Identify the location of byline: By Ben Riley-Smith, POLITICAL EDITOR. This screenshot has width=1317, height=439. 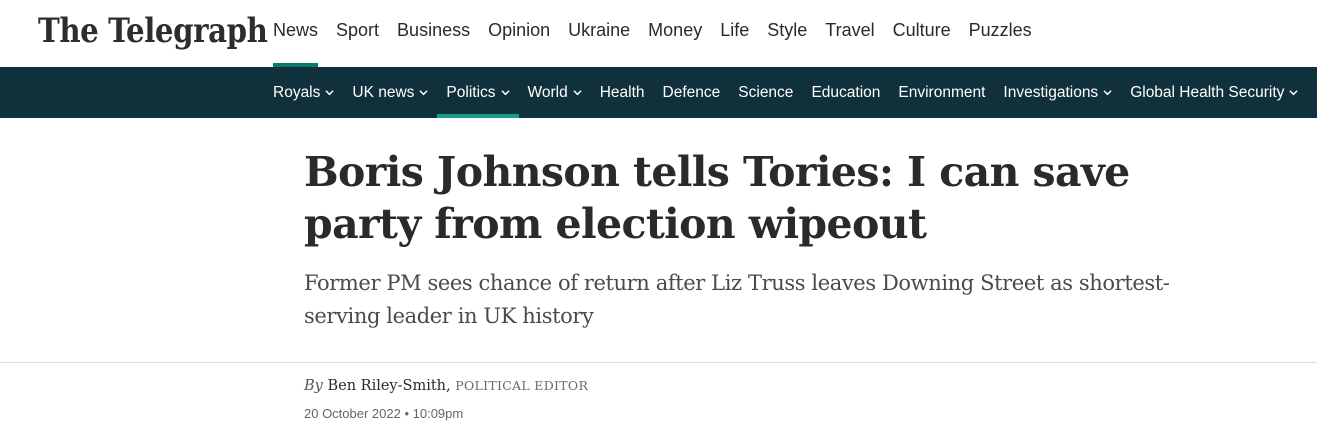
(446, 386).